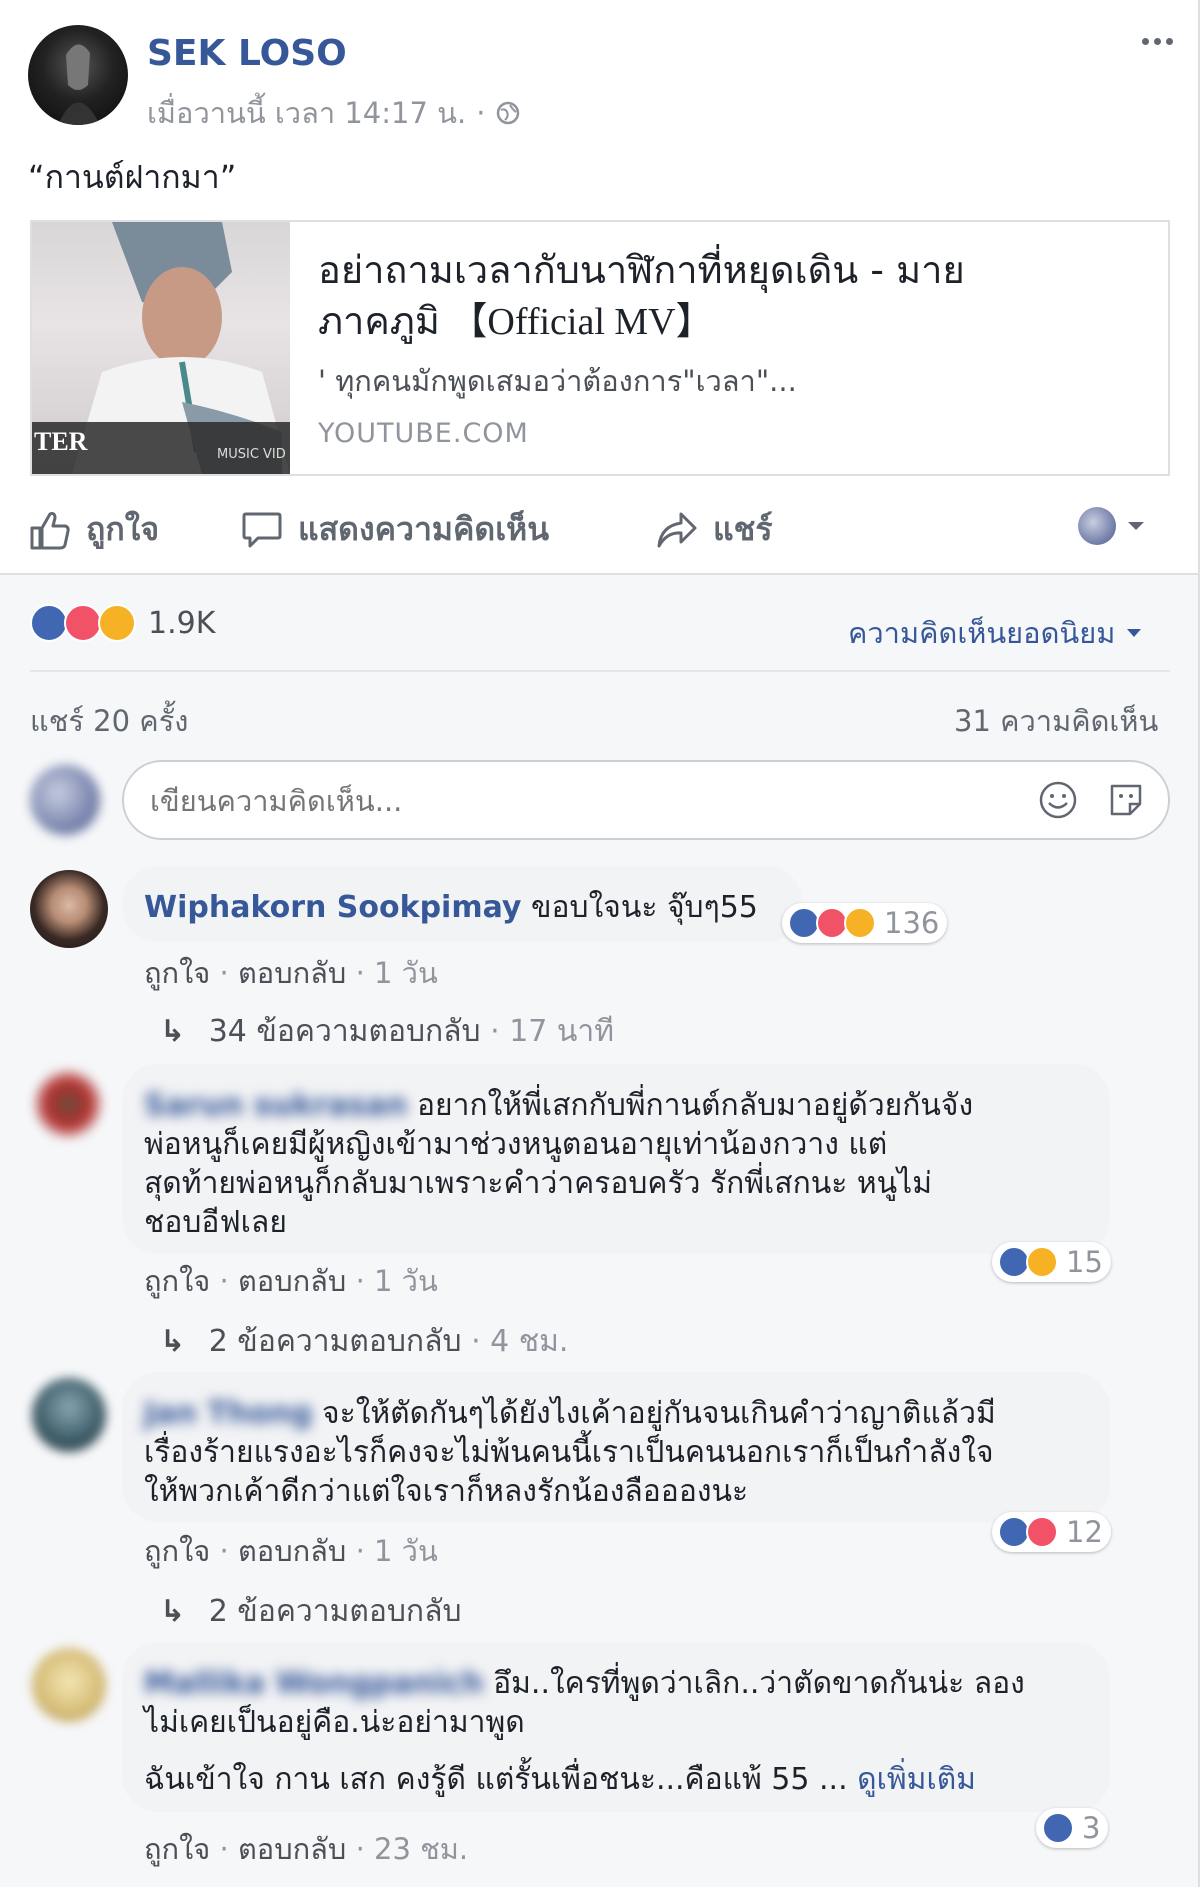  I want to click on comment-reactions: 12, so click(1051, 1532).